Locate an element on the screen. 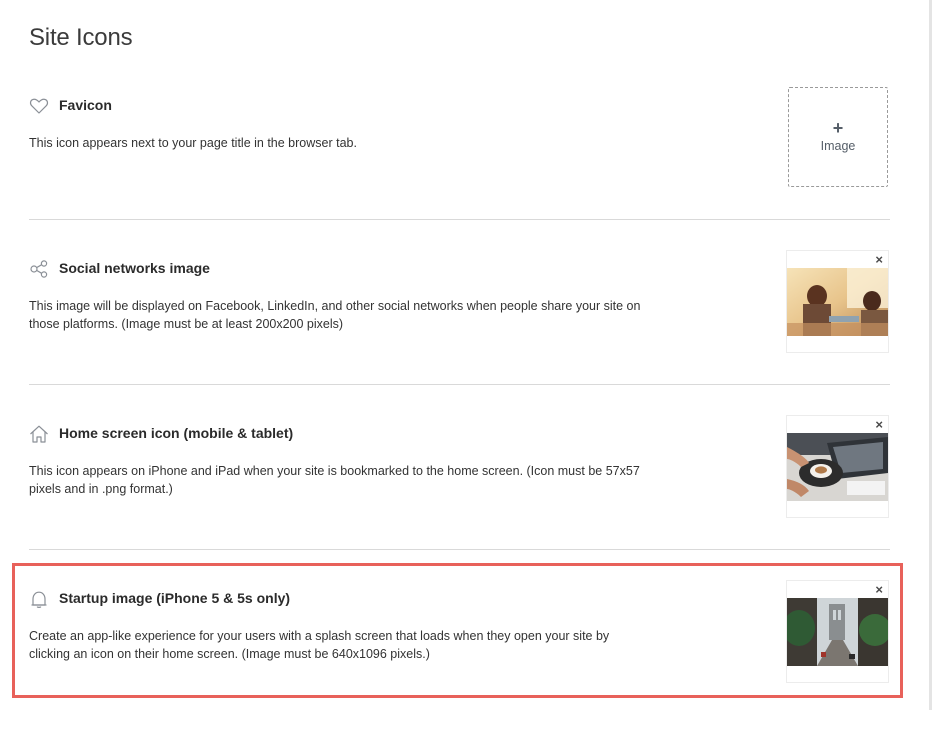 This screenshot has width=932, height=754. share-icon is located at coordinates (39, 269).